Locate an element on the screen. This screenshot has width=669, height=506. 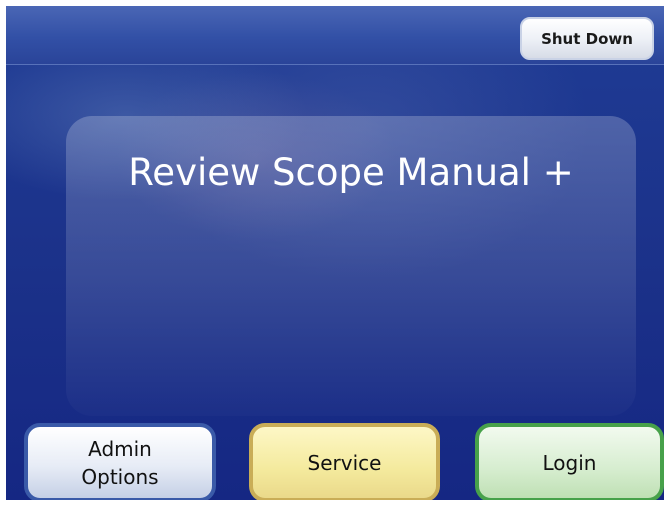
service-button: Service is located at coordinates (344, 461).